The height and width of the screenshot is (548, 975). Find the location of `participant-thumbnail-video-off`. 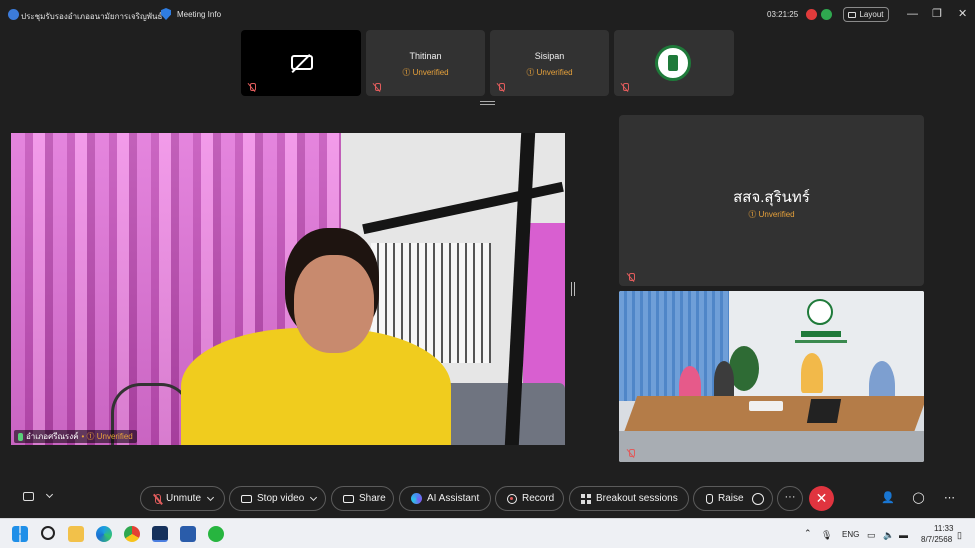

participant-thumbnail-video-off is located at coordinates (301, 63).